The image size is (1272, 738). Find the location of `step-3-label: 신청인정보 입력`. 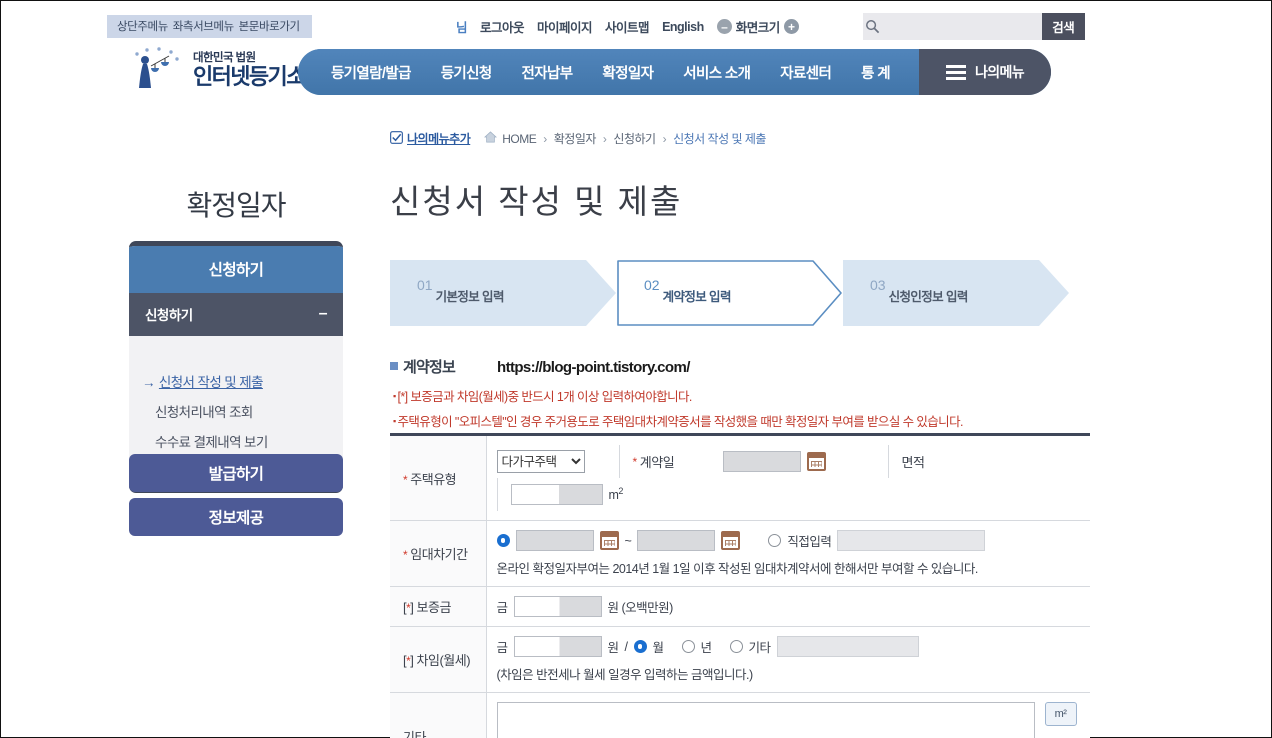

step-3-label: 신청인정보 입력 is located at coordinates (928, 297).